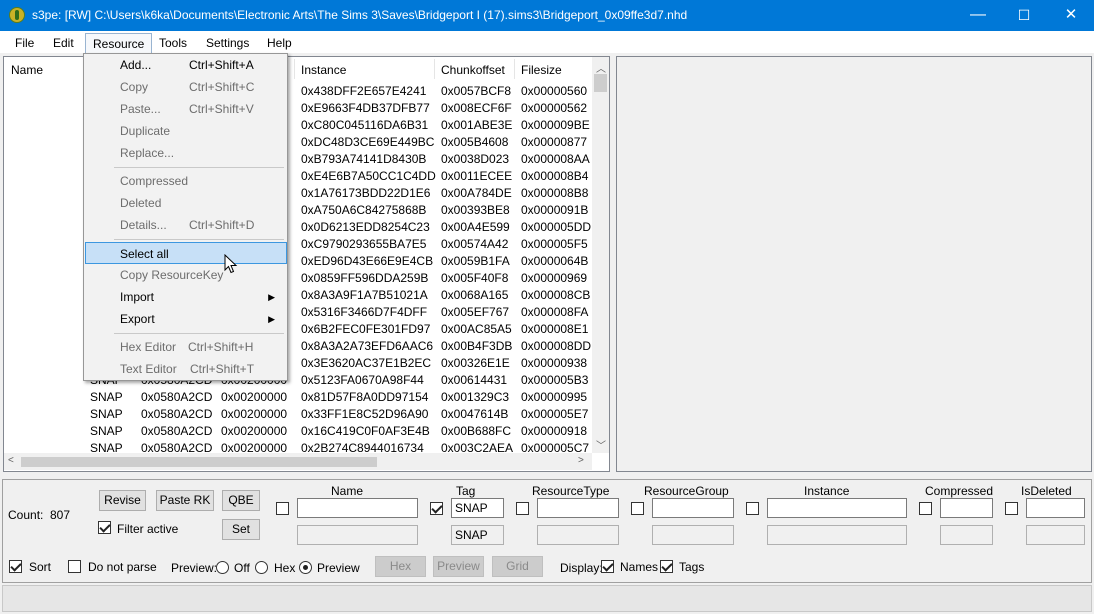 This screenshot has height=614, width=1094. What do you see at coordinates (637, 508) in the screenshot?
I see `filter-resourcegroup-checkbox` at bounding box center [637, 508].